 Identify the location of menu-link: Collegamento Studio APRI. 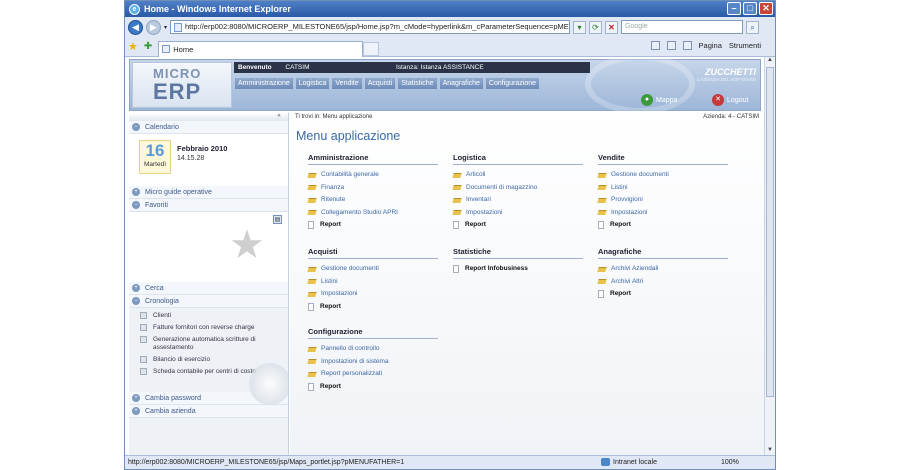
(372, 213).